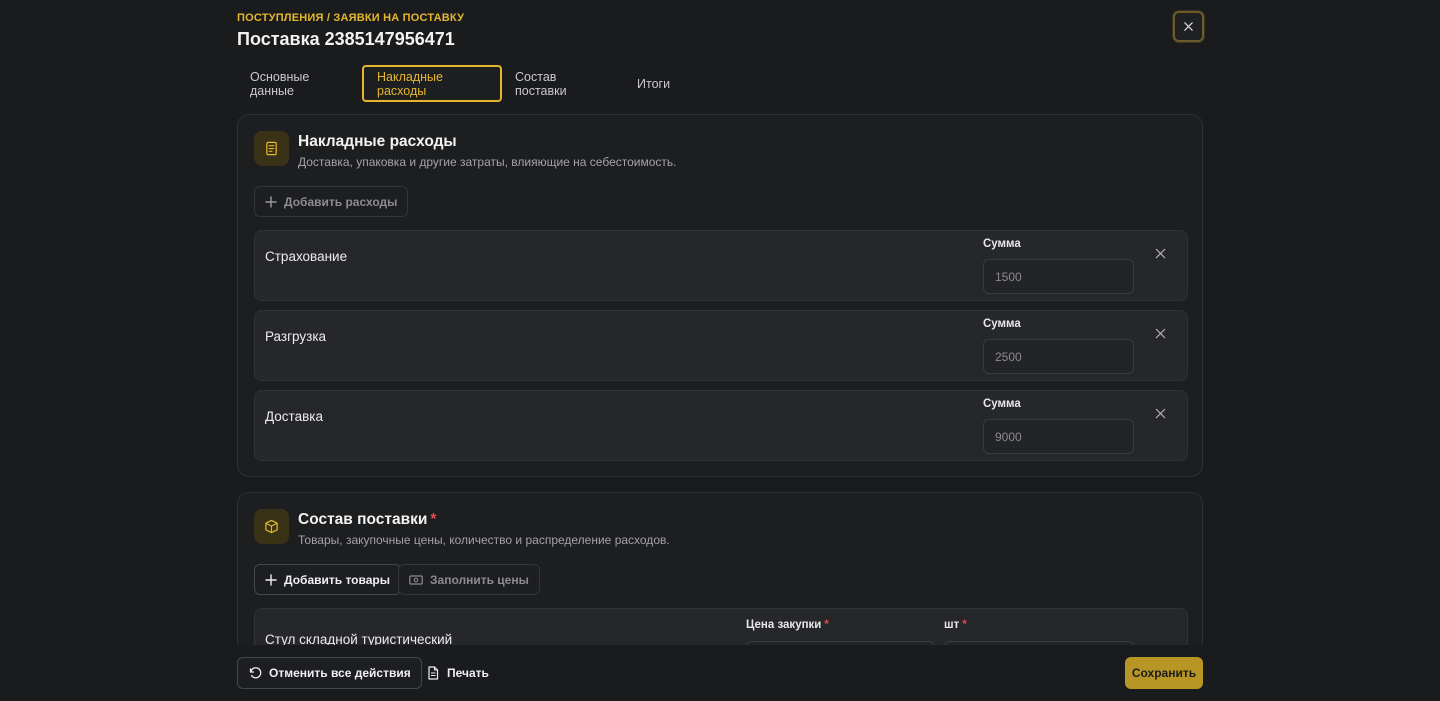 This screenshot has height=701, width=1440. Describe the element at coordinates (468, 673) in the screenshot. I see `print-label: Печать` at that location.